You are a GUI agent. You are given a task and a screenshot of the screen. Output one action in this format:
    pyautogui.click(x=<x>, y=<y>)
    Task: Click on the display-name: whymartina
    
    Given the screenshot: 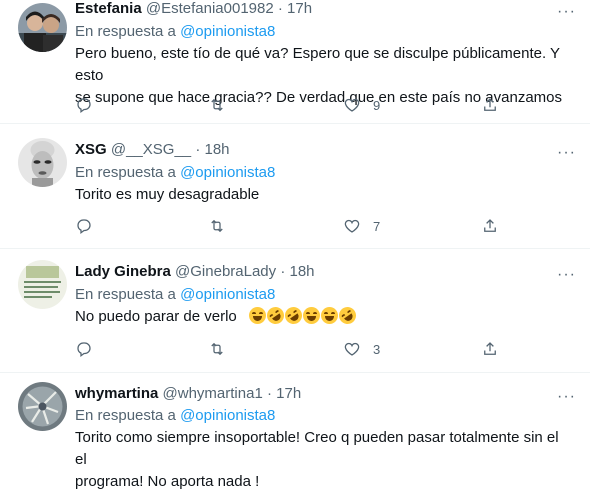 What is the action you would take?
    pyautogui.click(x=116, y=393)
    